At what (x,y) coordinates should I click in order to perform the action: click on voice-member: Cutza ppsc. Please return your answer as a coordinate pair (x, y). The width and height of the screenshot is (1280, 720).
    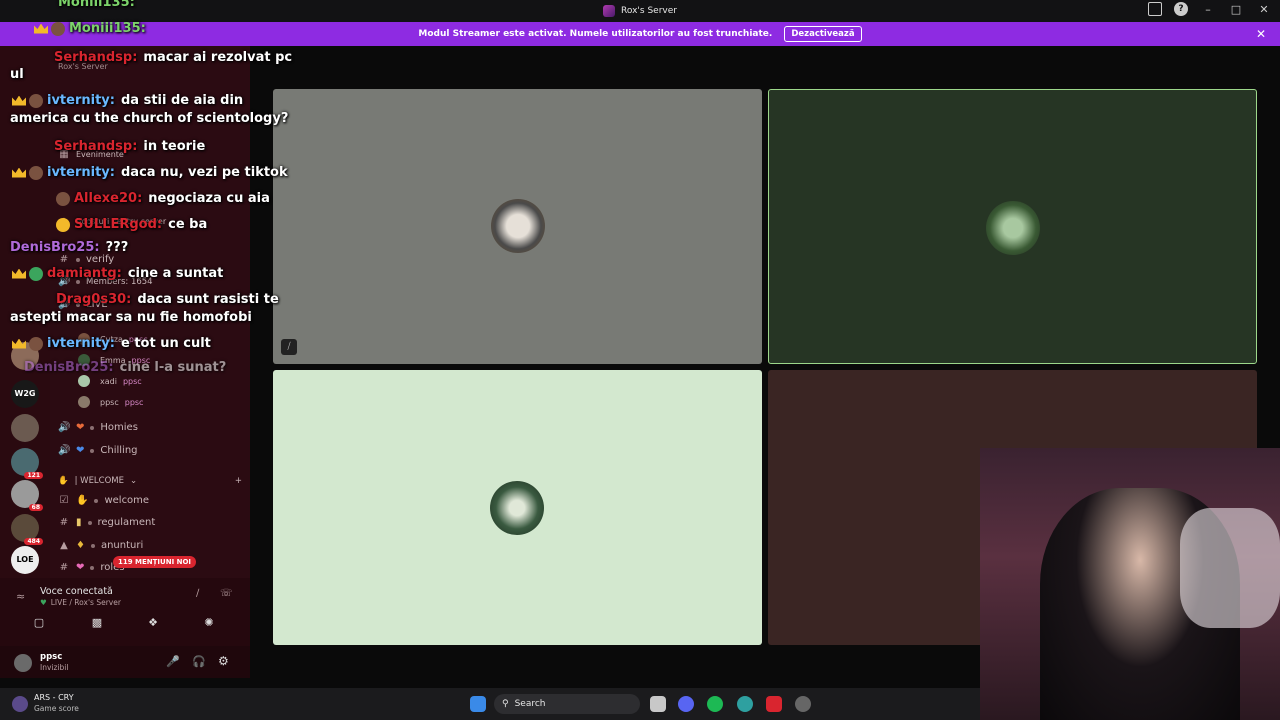
    Looking at the image, I should click on (113, 339).